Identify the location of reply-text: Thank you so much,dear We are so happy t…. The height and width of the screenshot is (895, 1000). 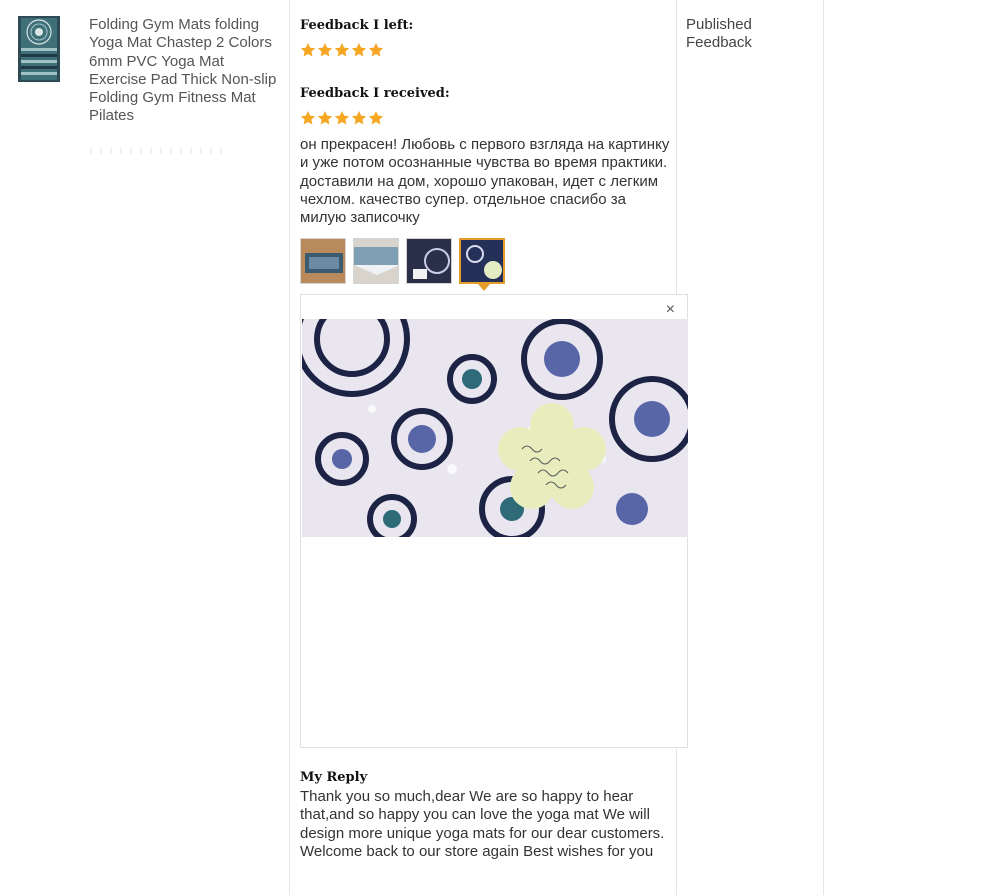
(482, 824).